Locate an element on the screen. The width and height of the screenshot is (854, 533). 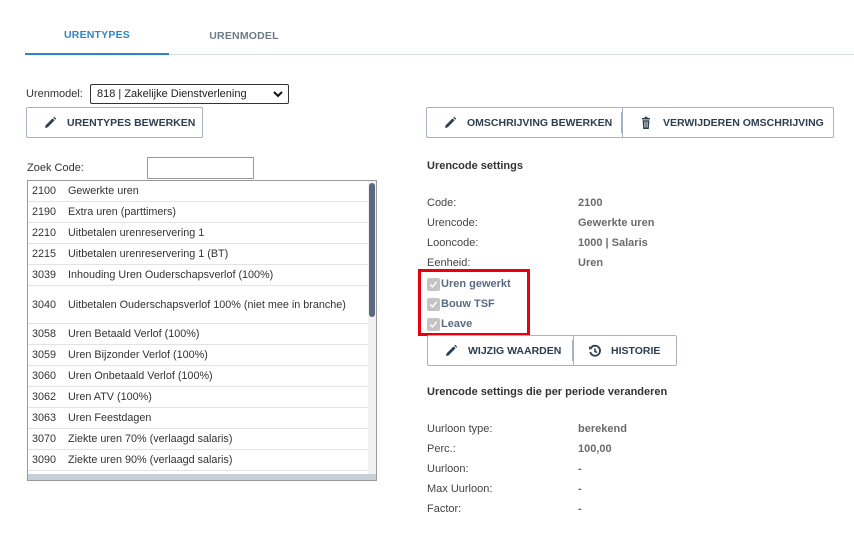
periode-value: 100,00 is located at coordinates (595, 449).